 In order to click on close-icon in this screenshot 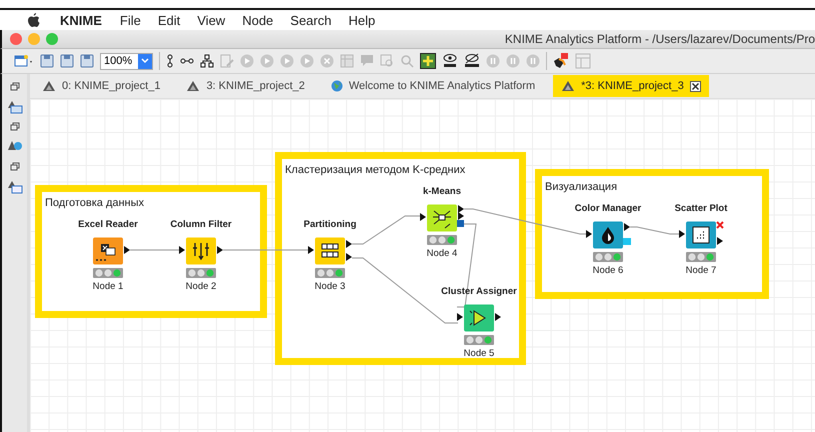, I will do `click(695, 86)`.